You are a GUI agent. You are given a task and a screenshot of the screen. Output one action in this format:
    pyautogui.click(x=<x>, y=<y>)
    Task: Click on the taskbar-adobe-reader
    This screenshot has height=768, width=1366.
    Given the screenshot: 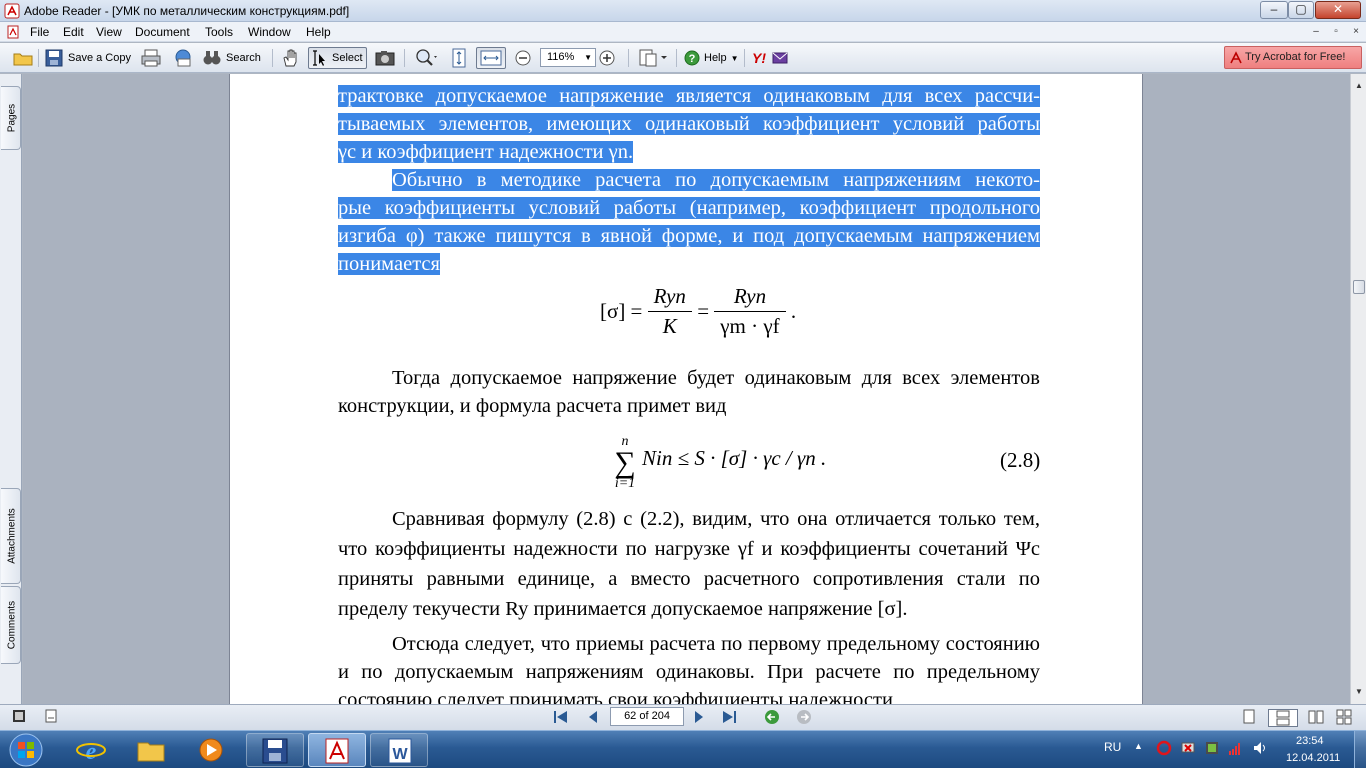 What is the action you would take?
    pyautogui.click(x=337, y=750)
    